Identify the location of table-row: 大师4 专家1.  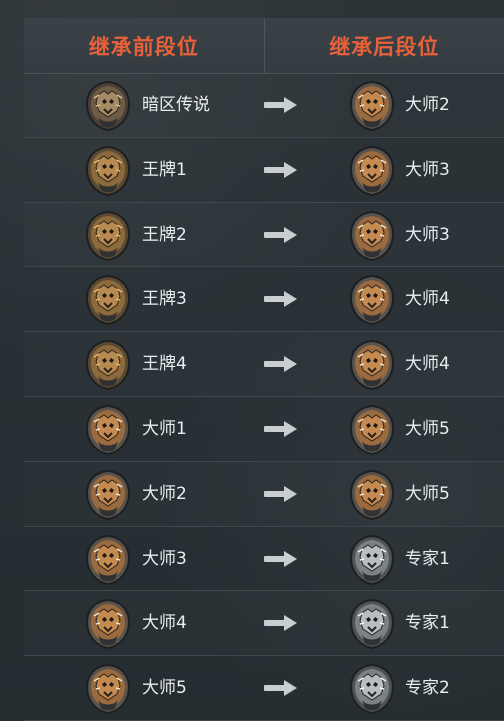
(264, 624).